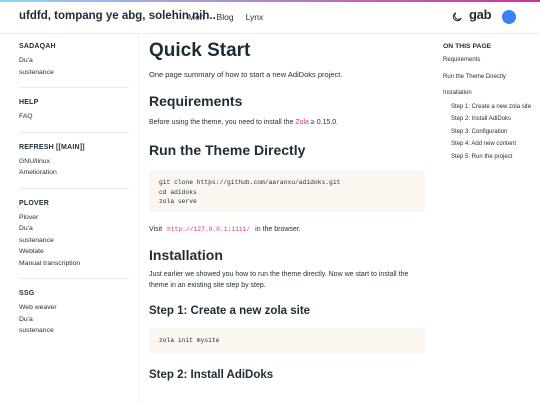  I want to click on page-title: Quick Start, so click(200, 50).